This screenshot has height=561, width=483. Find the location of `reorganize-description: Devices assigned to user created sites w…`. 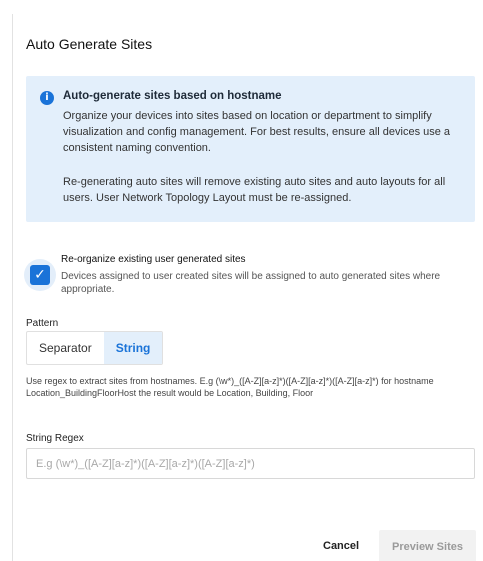

reorganize-description: Devices assigned to user created sites w… is located at coordinates (251, 283).